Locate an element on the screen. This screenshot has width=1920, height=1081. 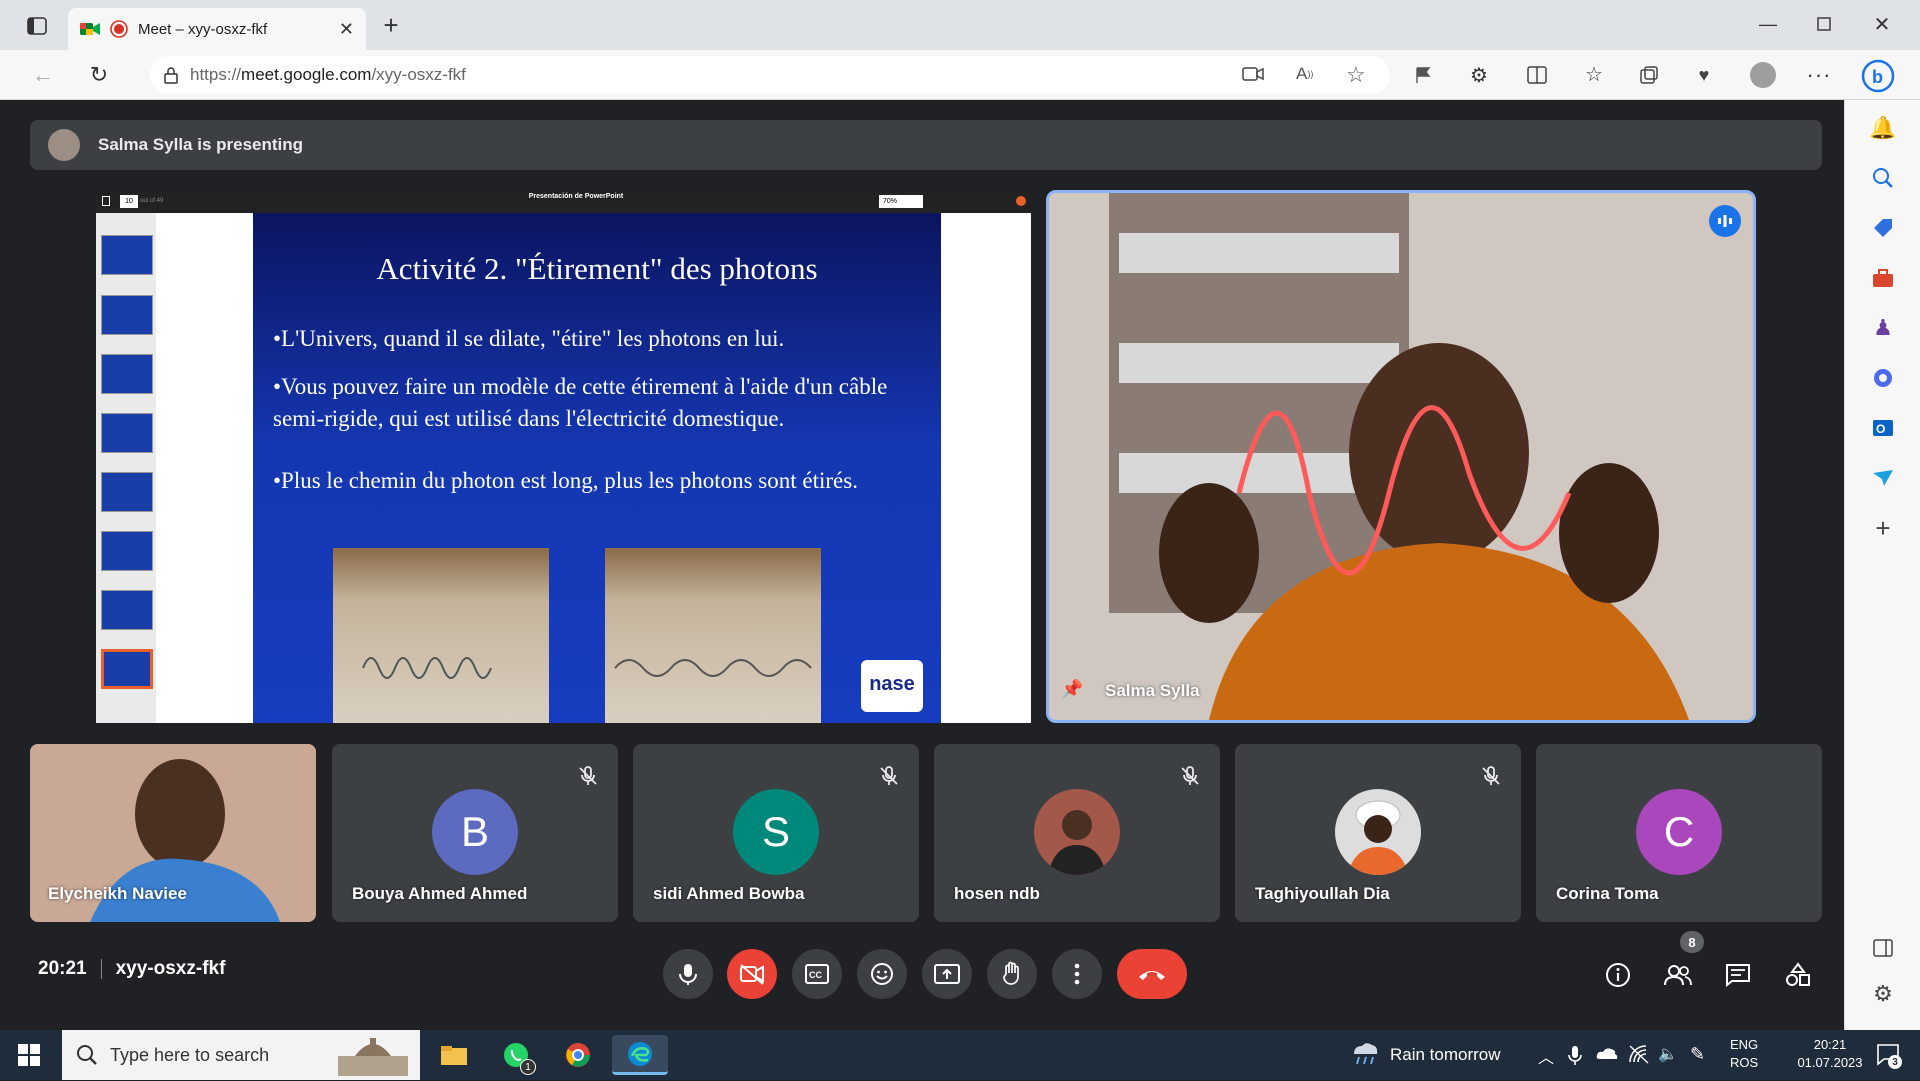
raise-hand-button is located at coordinates (1012, 974).